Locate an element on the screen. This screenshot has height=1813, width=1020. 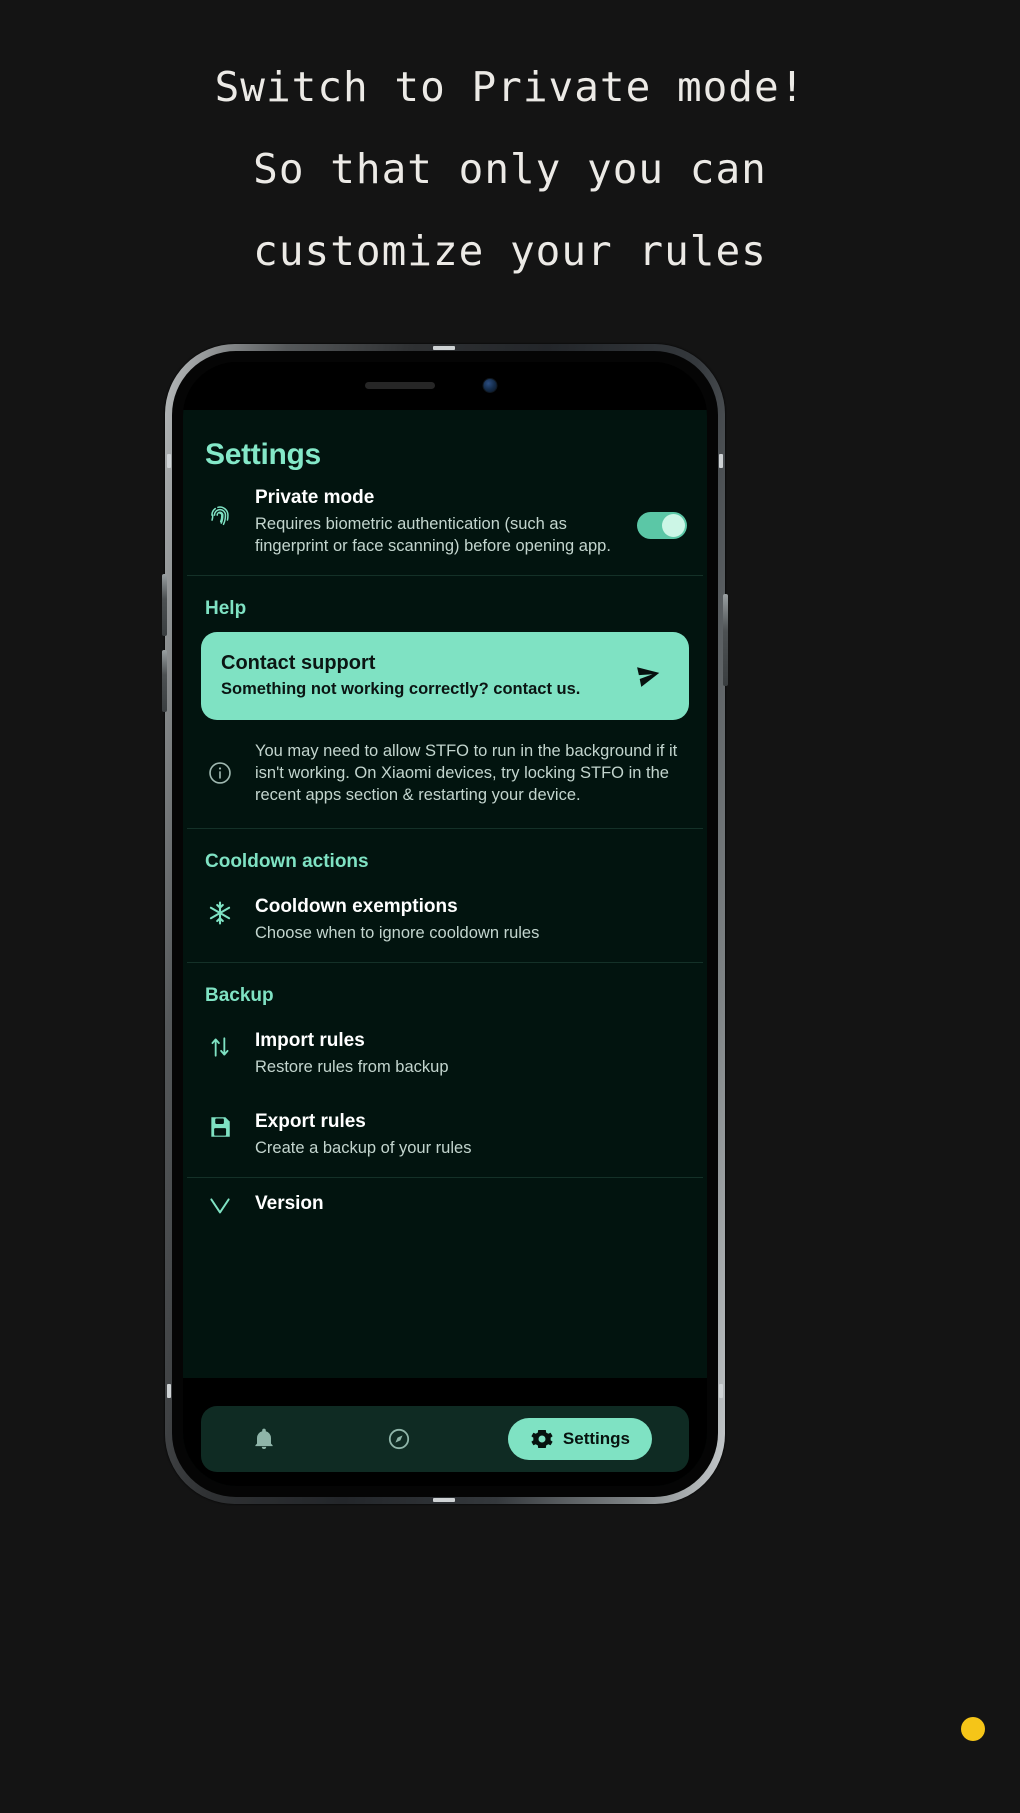
contact-support-title: Contact support is located at coordinates (298, 663).